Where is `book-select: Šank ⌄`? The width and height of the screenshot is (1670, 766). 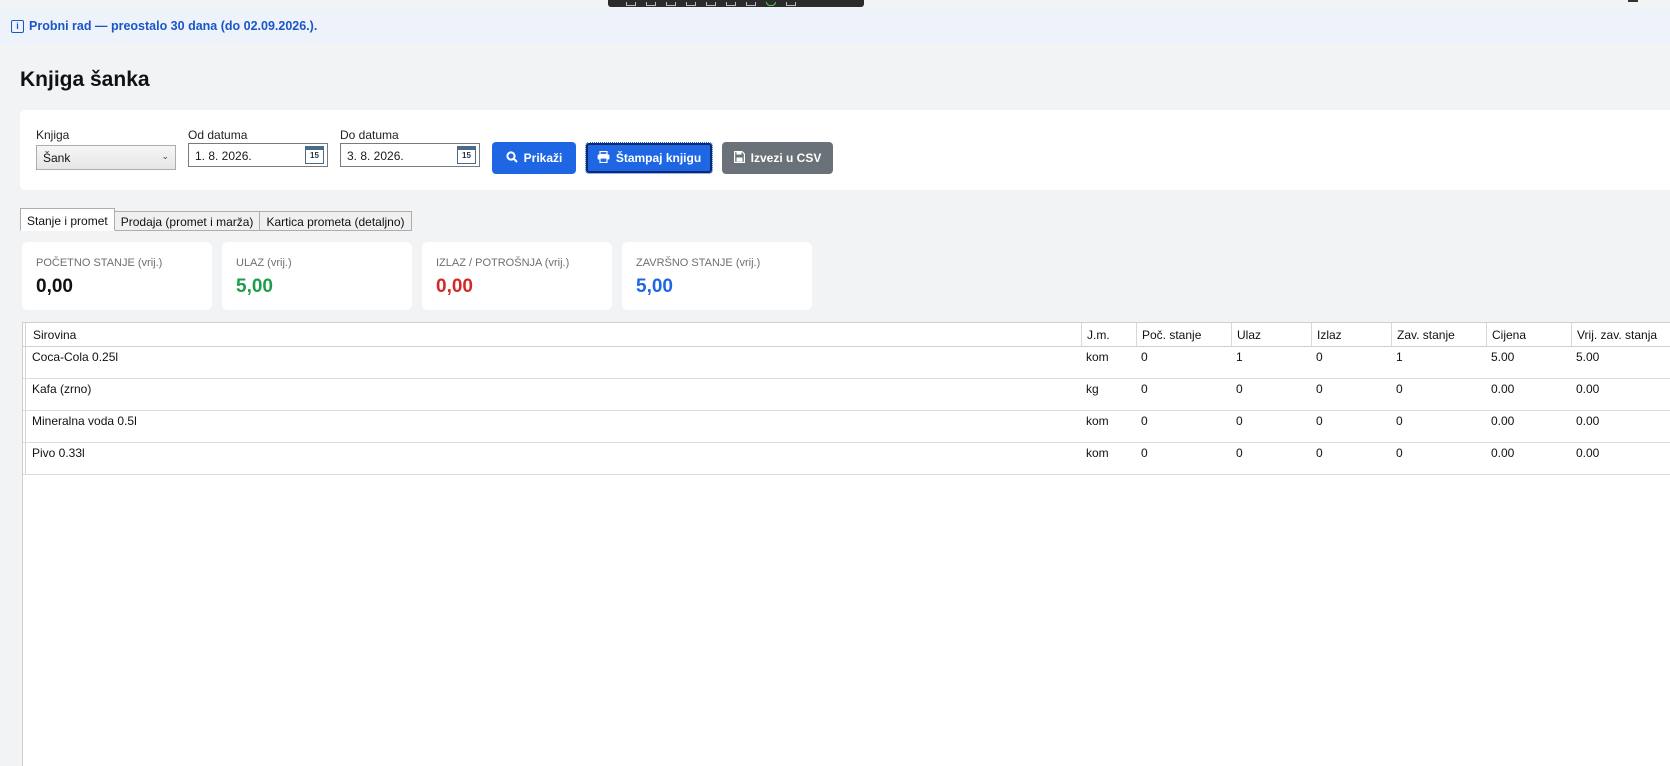 book-select: Šank ⌄ is located at coordinates (106, 157).